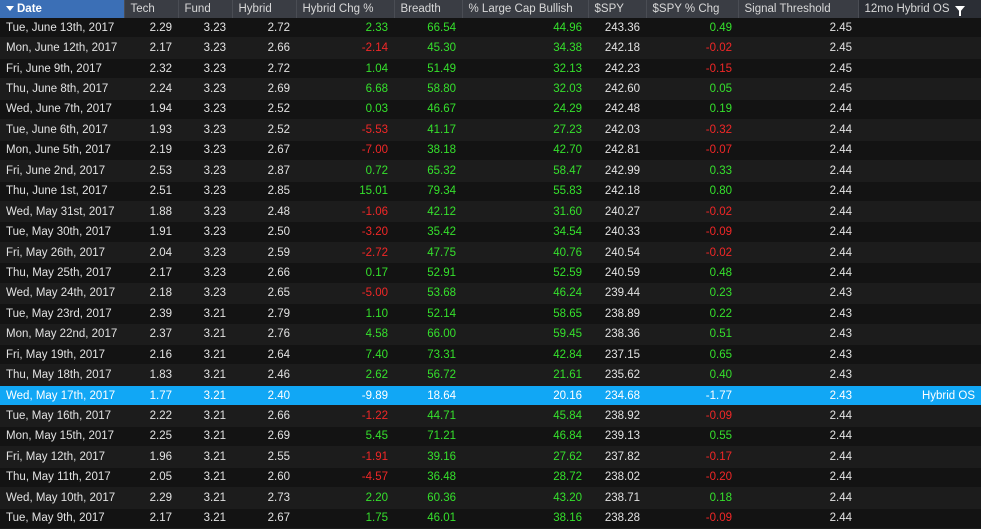  What do you see at coordinates (151, 396) in the screenshot?
I see `cell-tech: 1.77` at bounding box center [151, 396].